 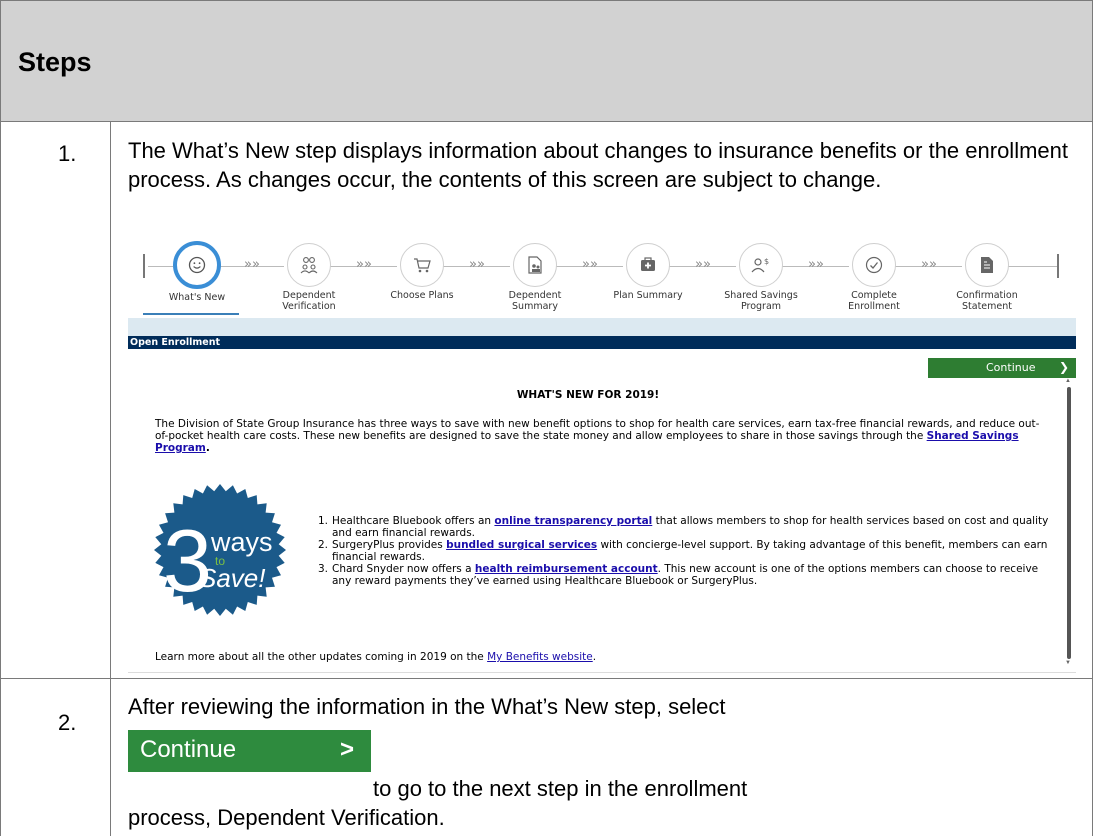 What do you see at coordinates (987, 265) in the screenshot?
I see `file-icon` at bounding box center [987, 265].